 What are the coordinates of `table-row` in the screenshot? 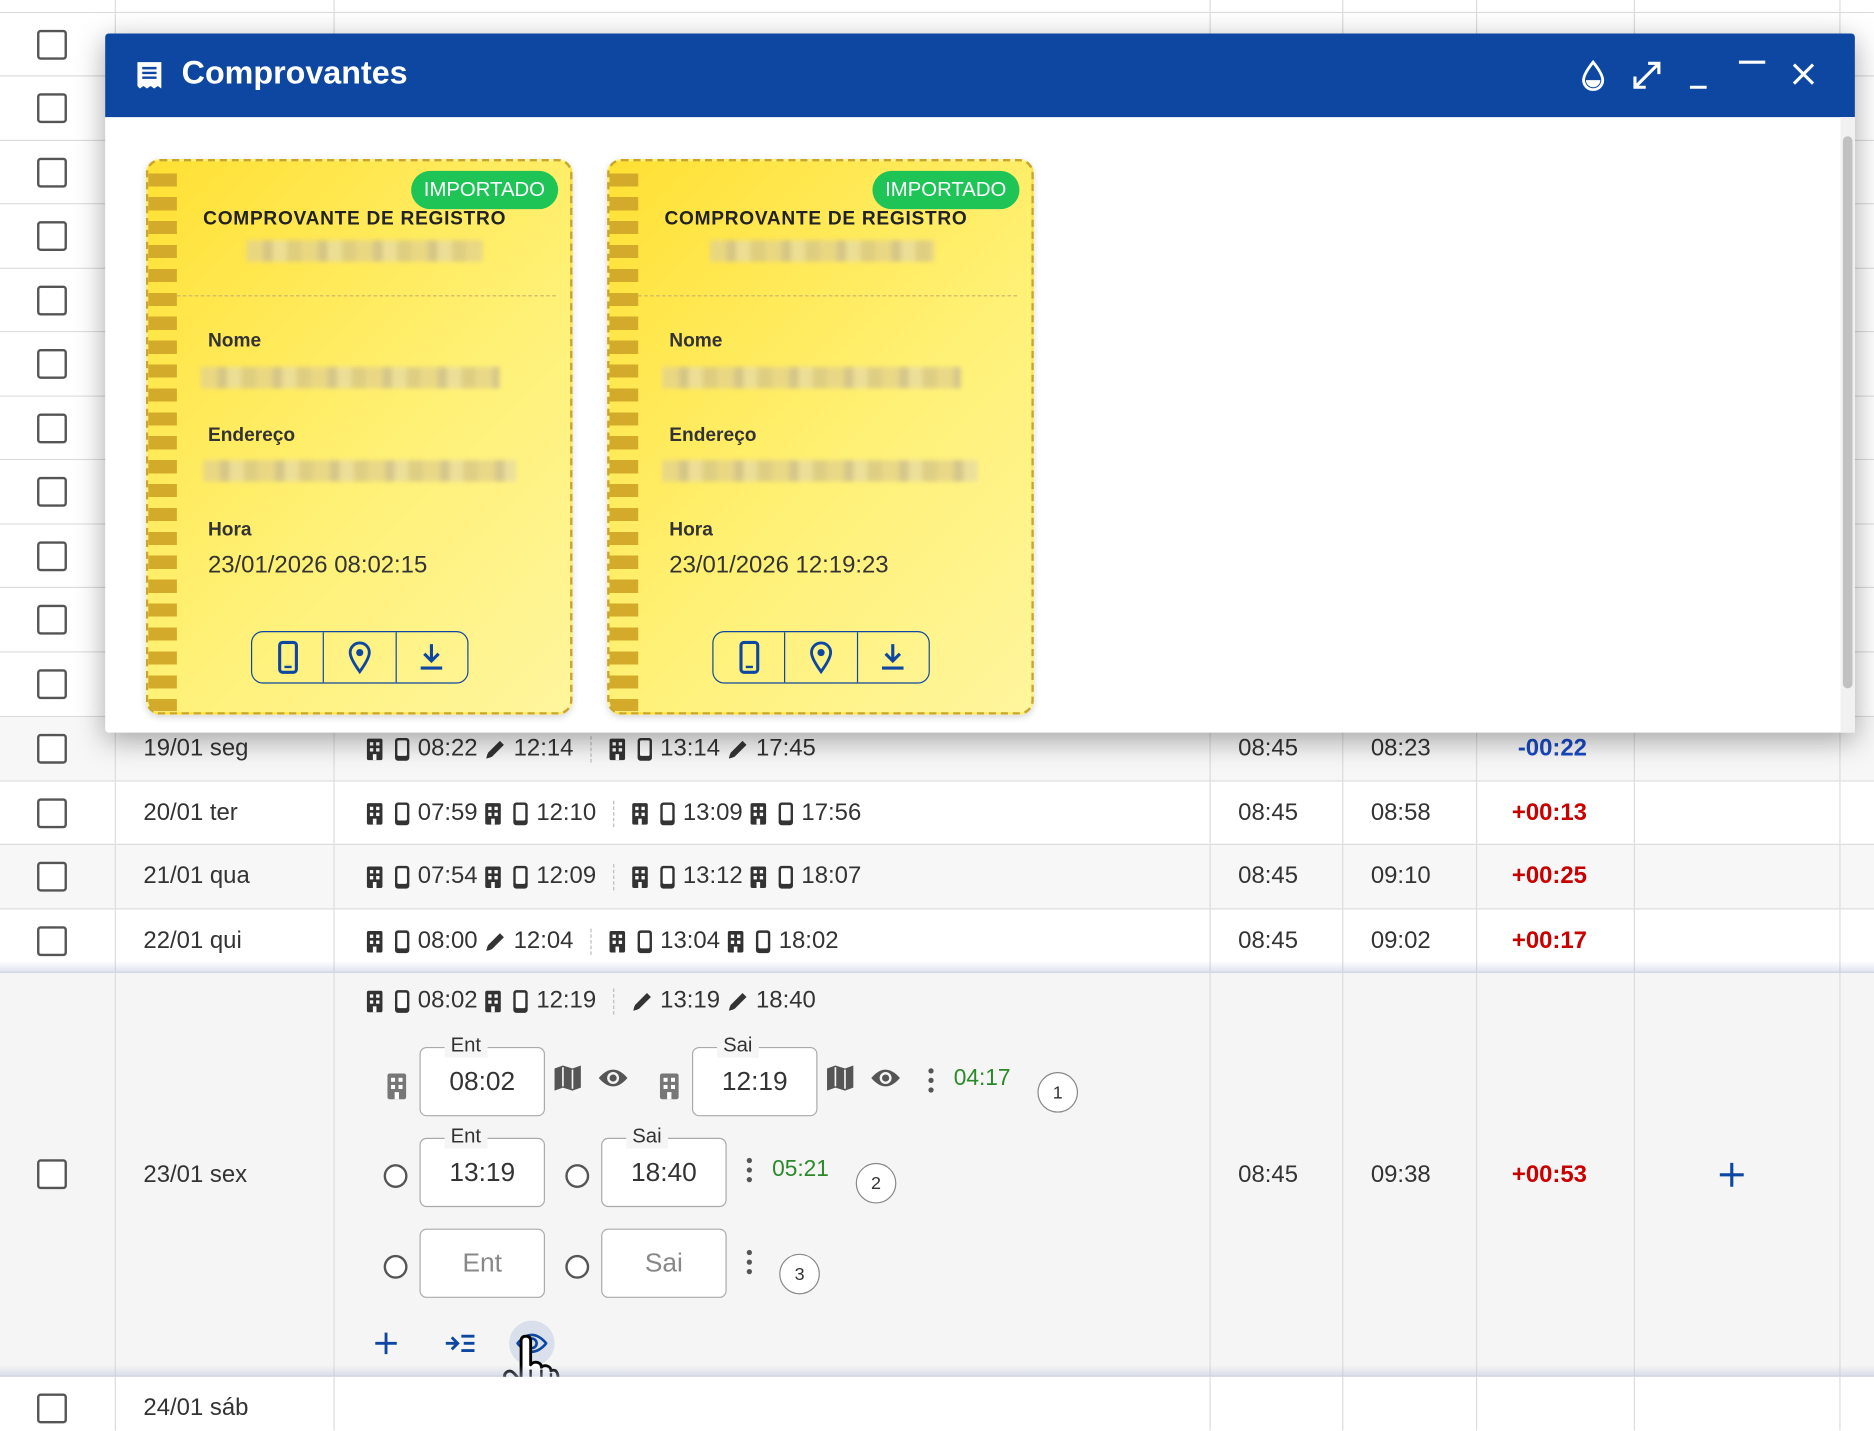 It's located at (937, 7).